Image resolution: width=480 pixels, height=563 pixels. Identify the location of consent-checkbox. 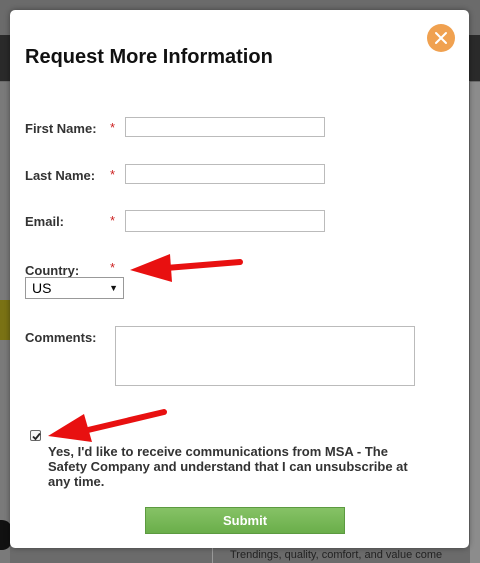
(35, 435).